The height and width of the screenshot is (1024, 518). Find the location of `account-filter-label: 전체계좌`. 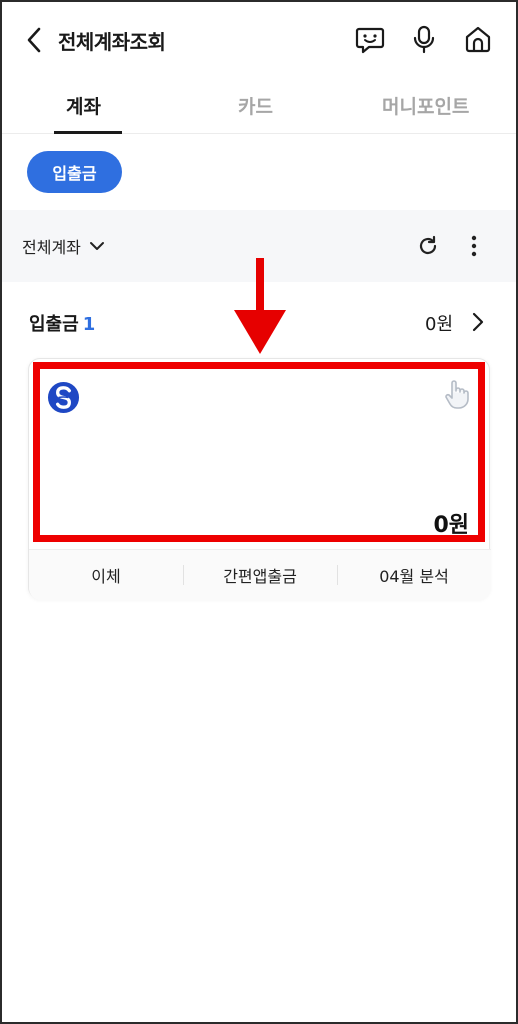

account-filter-label: 전체계좌 is located at coordinates (51, 247).